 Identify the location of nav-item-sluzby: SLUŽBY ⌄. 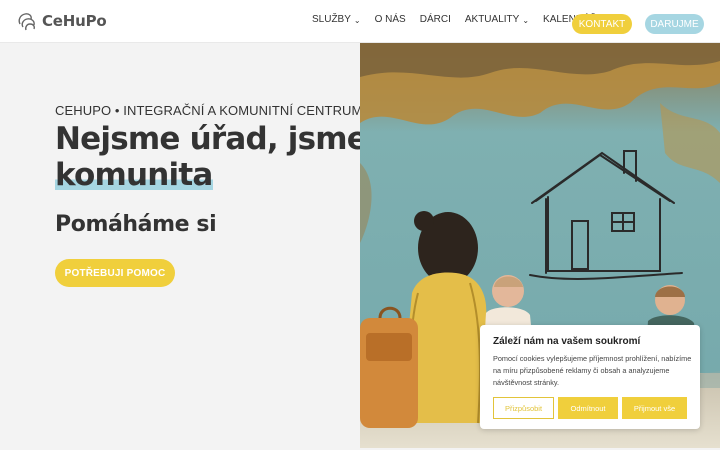
(336, 19).